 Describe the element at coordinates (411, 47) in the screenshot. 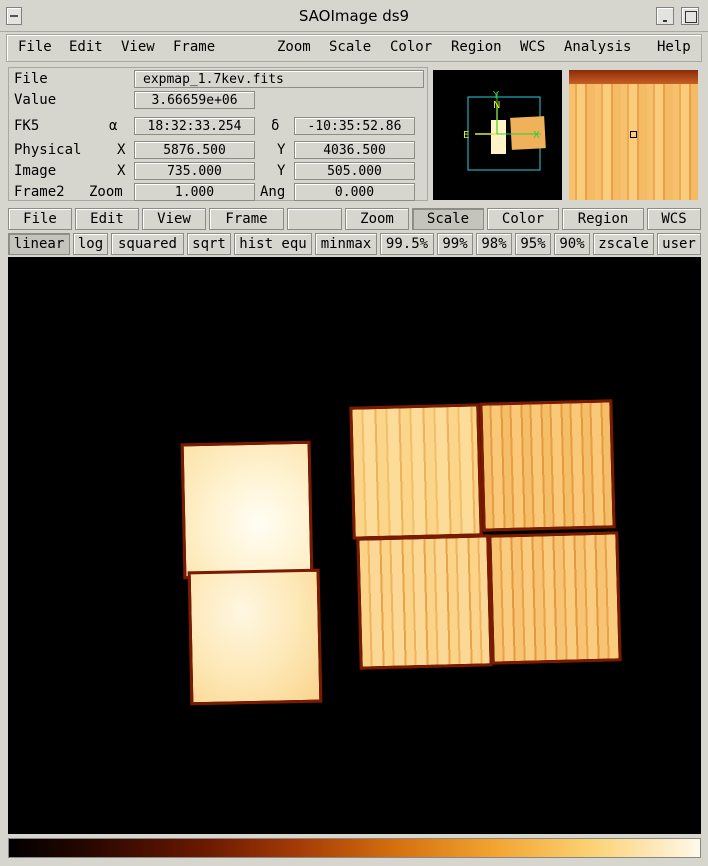

I see `menu-color: Color` at that location.